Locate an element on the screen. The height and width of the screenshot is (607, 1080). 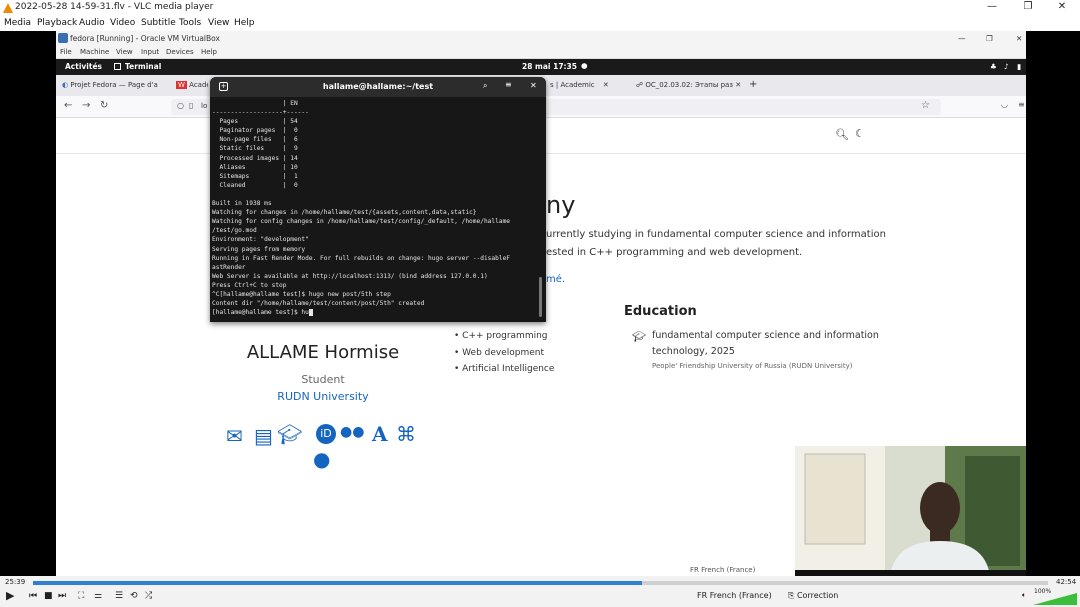
interest-item: • Web development is located at coordinates (499, 353).